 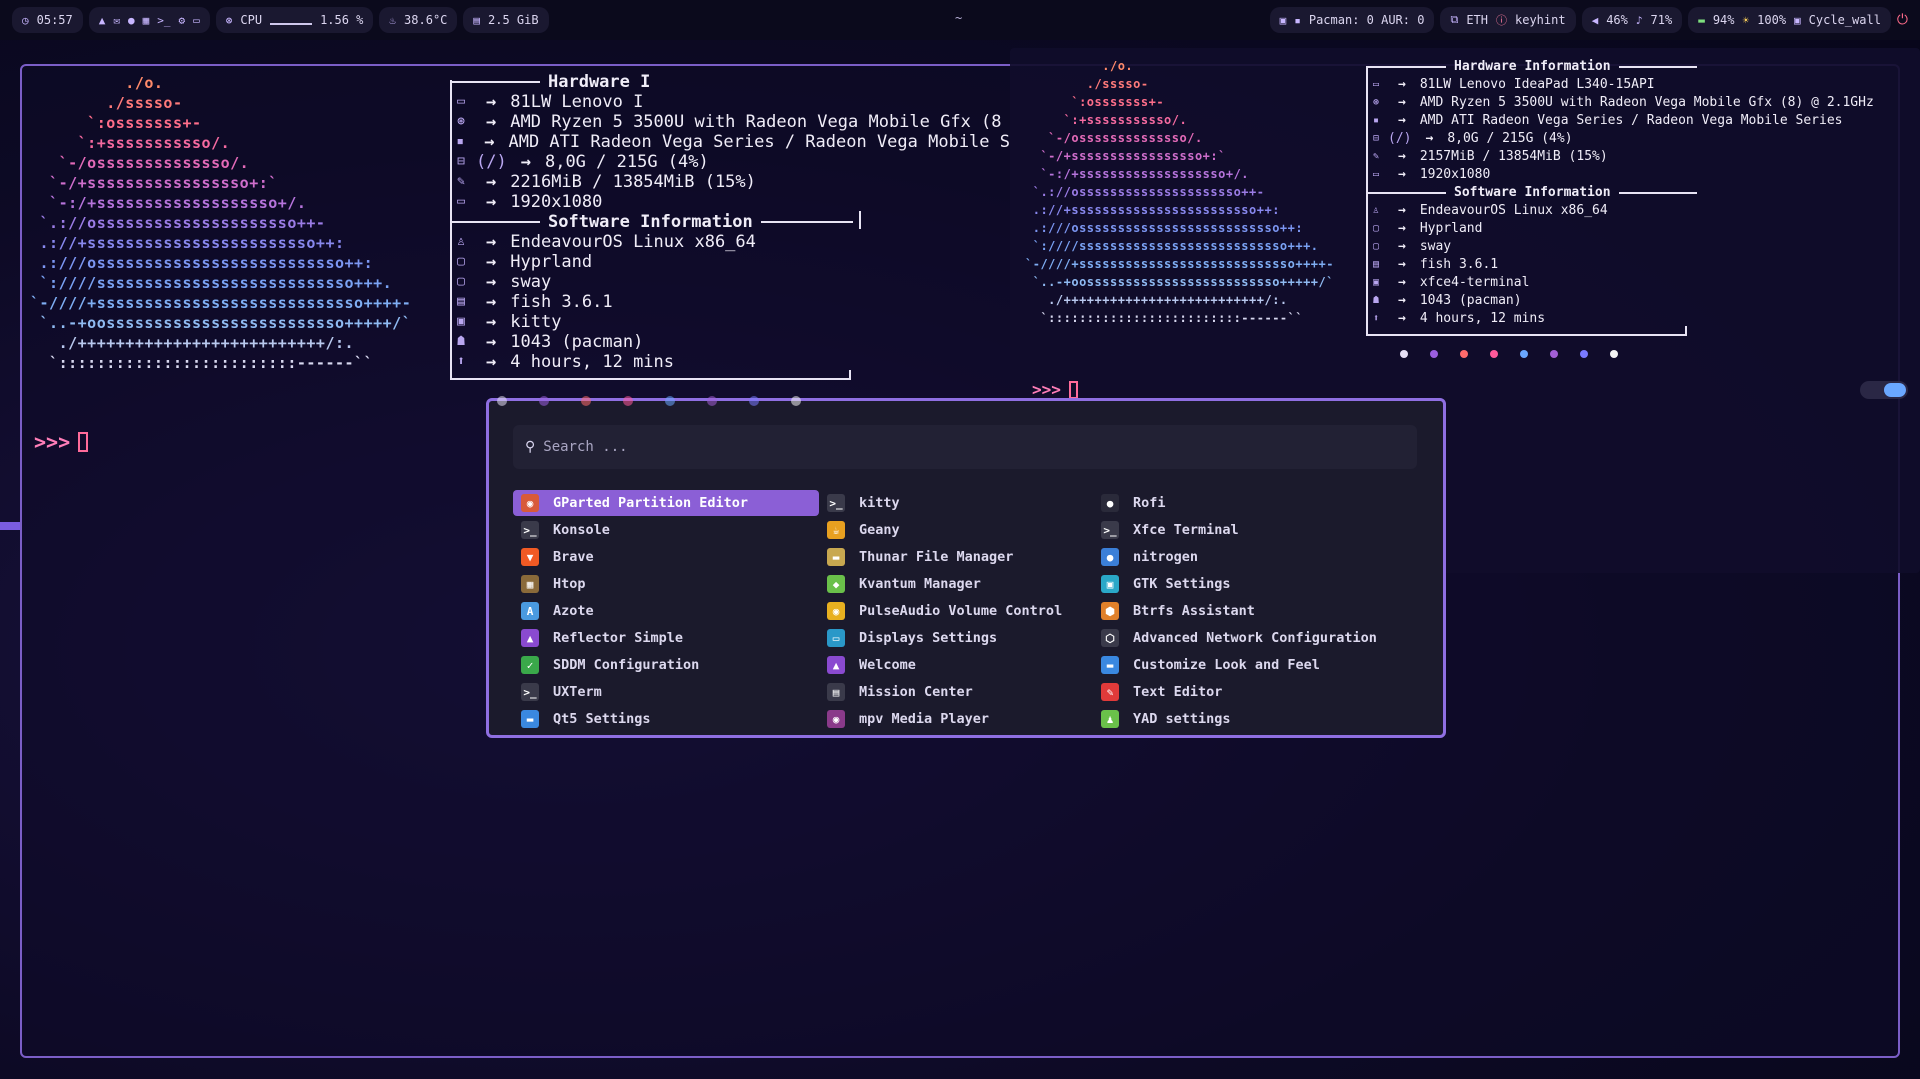 I want to click on brightness-icon: ☀, so click(x=1746, y=20).